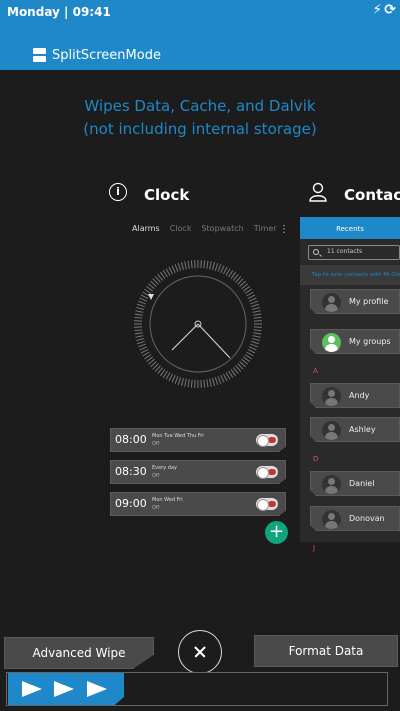 The width and height of the screenshot is (400, 711). Describe the element at coordinates (79, 653) in the screenshot. I see `advanced-wipe-button: Advanced Wipe` at that location.